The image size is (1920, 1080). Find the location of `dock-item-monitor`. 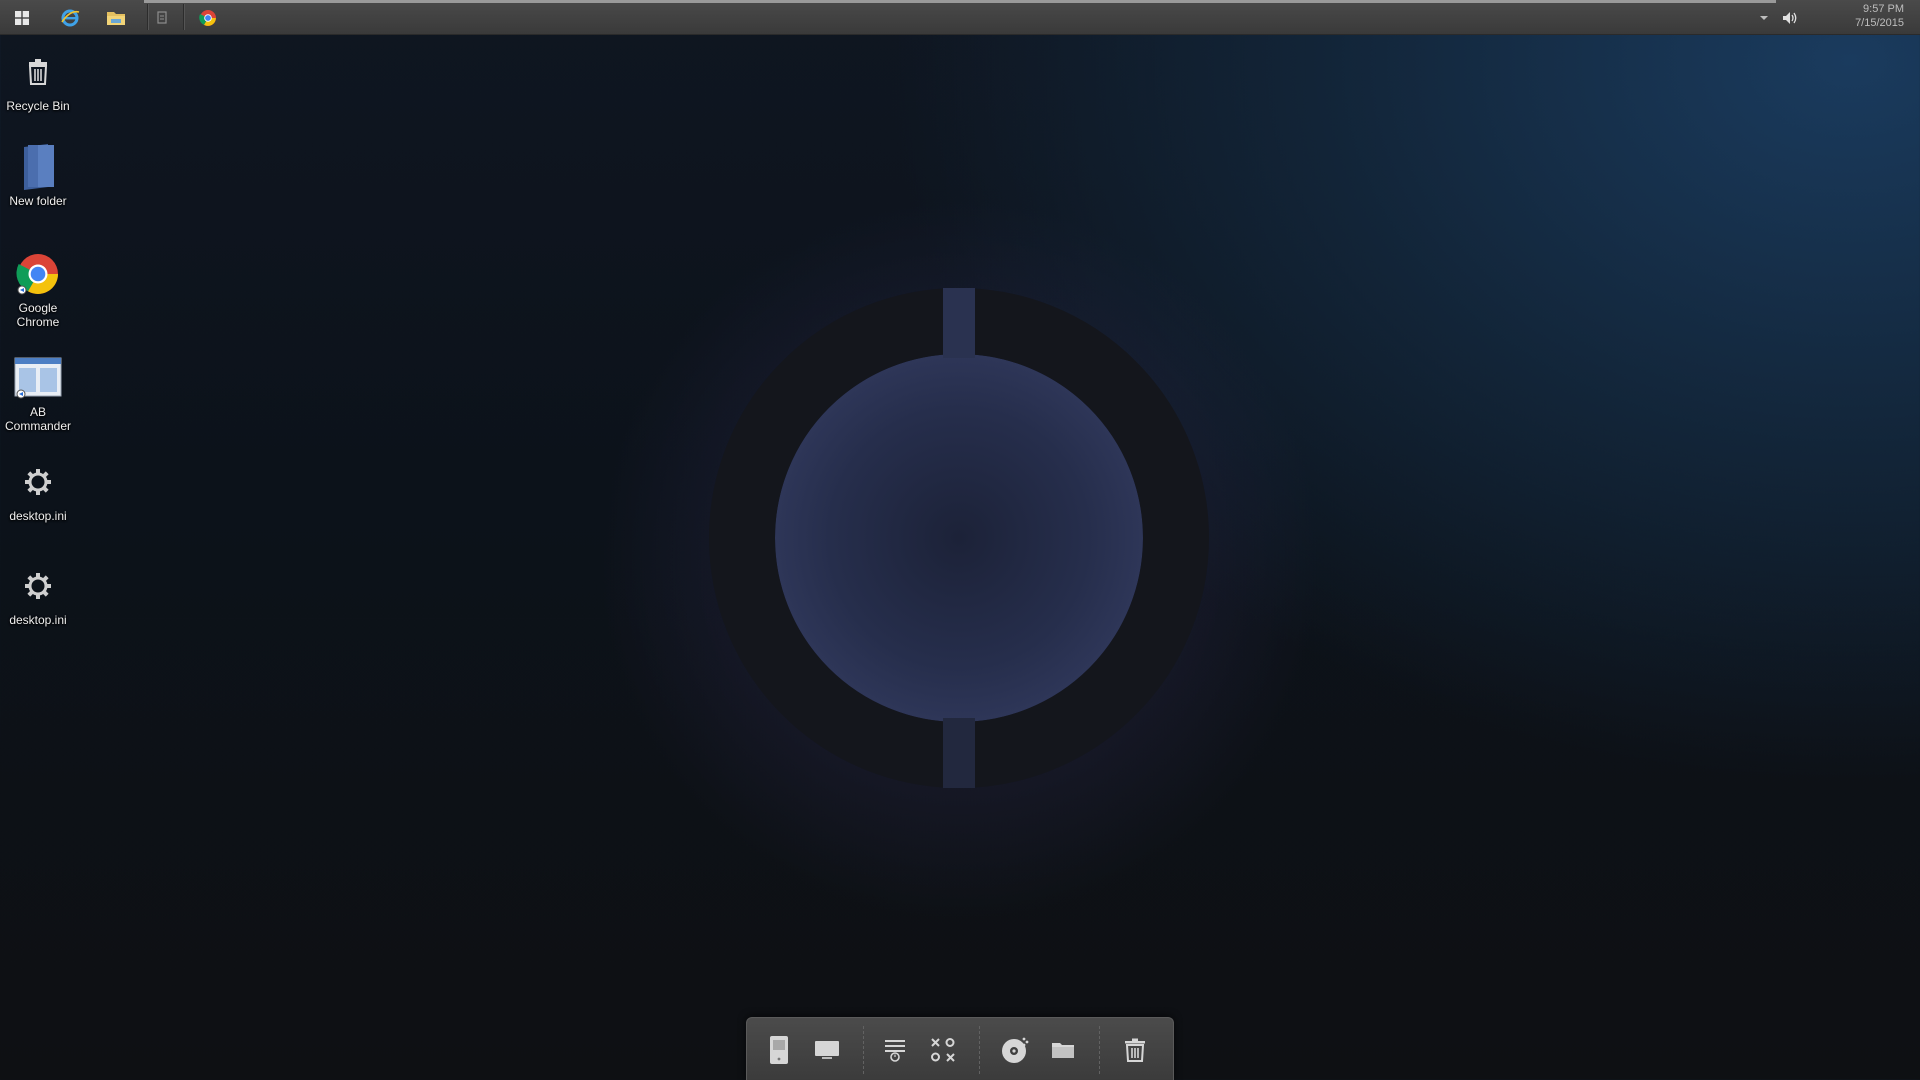

dock-item-monitor is located at coordinates (827, 1050).